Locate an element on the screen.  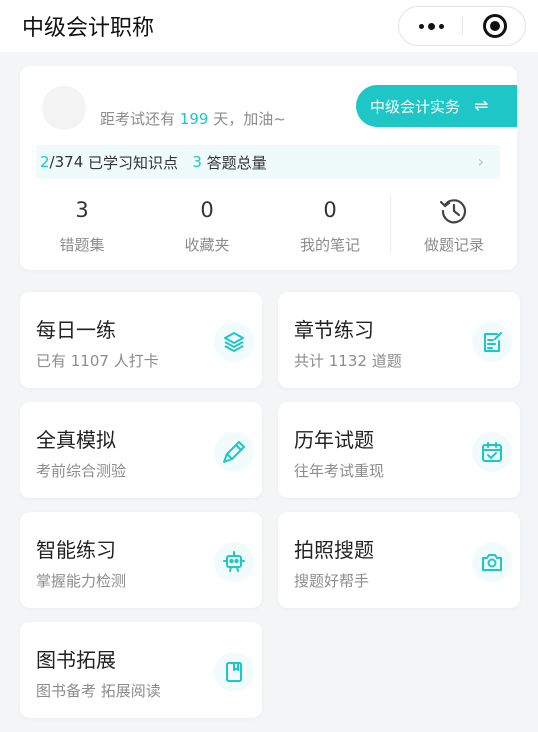
mini-program-capsule is located at coordinates (462, 26).